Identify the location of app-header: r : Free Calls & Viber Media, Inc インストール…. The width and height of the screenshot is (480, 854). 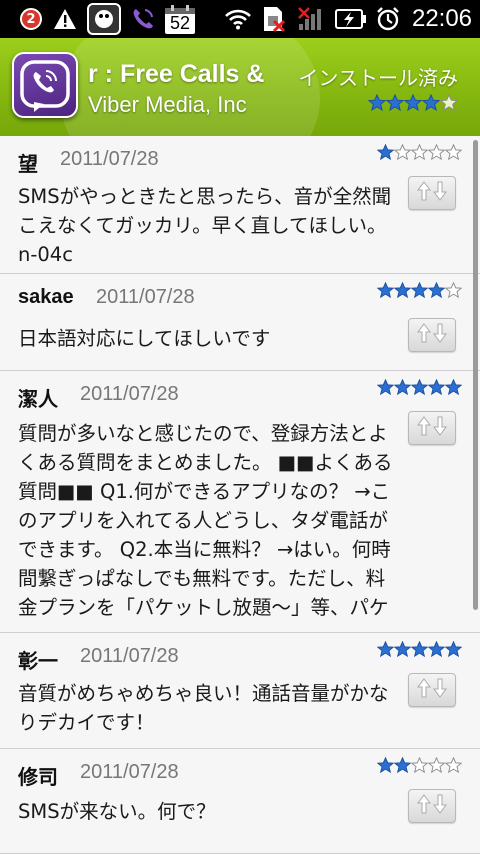
(240, 87).